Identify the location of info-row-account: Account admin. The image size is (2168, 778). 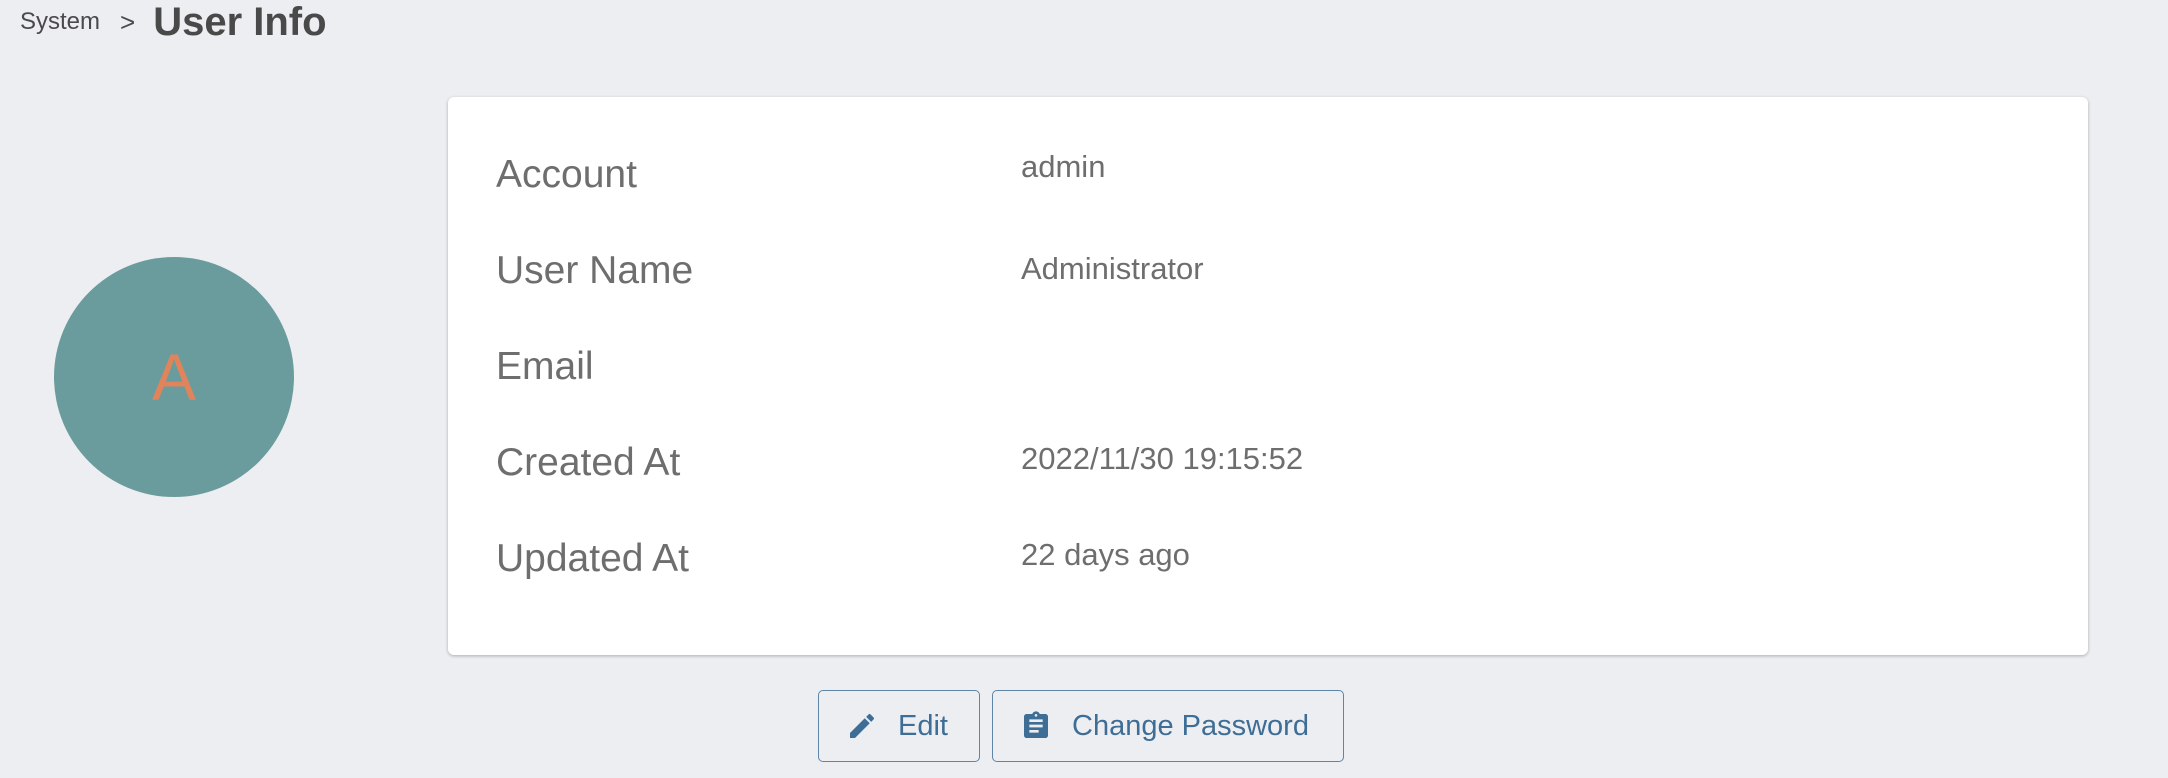
(1268, 175).